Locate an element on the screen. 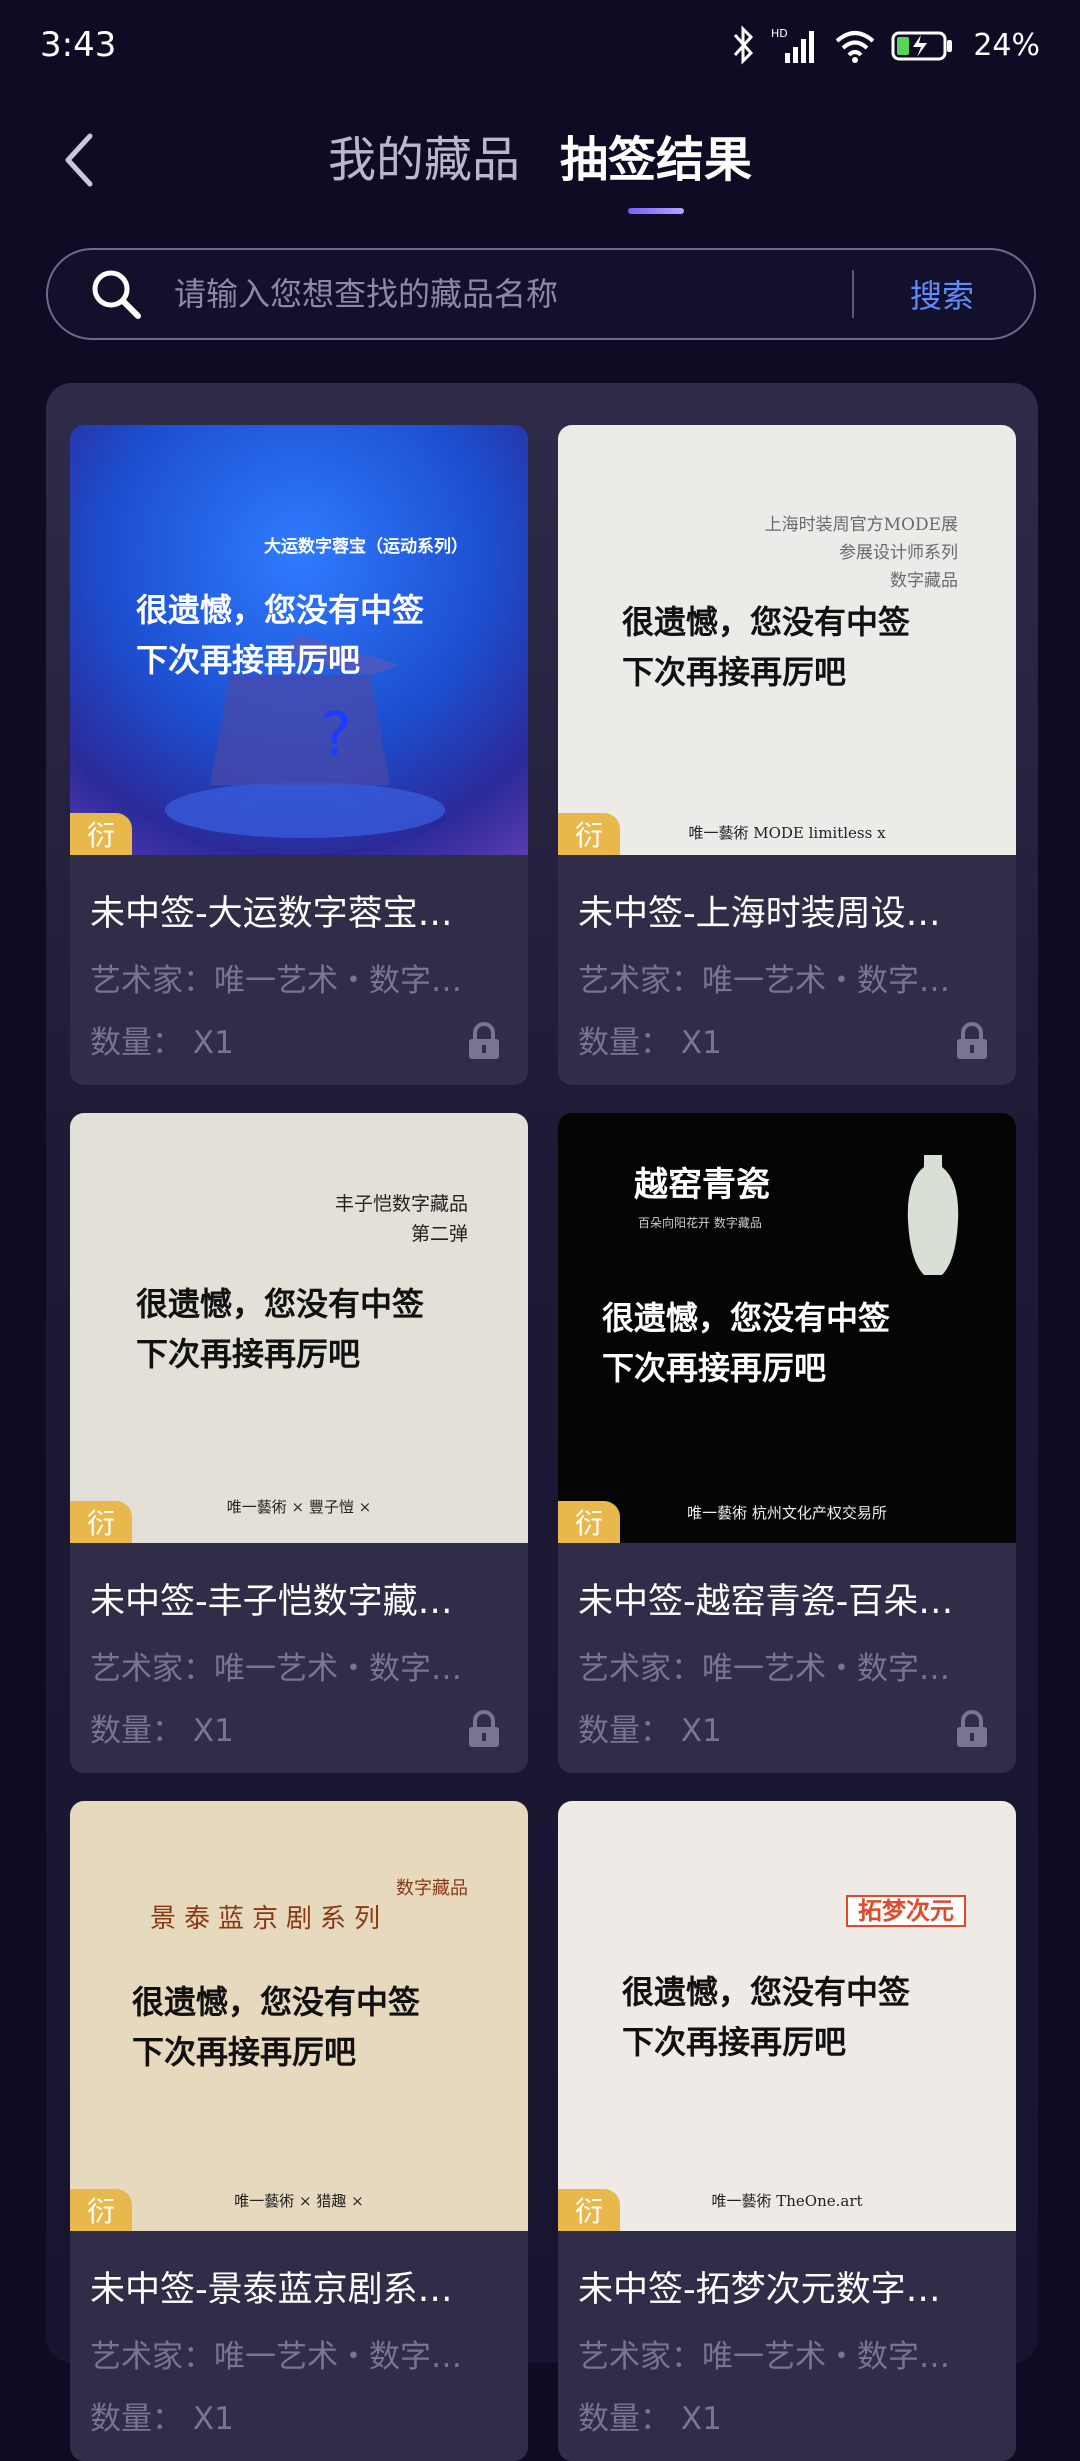 Image resolution: width=1080 pixels, height=2461 pixels. signal-icon: HD is located at coordinates (793, 45).